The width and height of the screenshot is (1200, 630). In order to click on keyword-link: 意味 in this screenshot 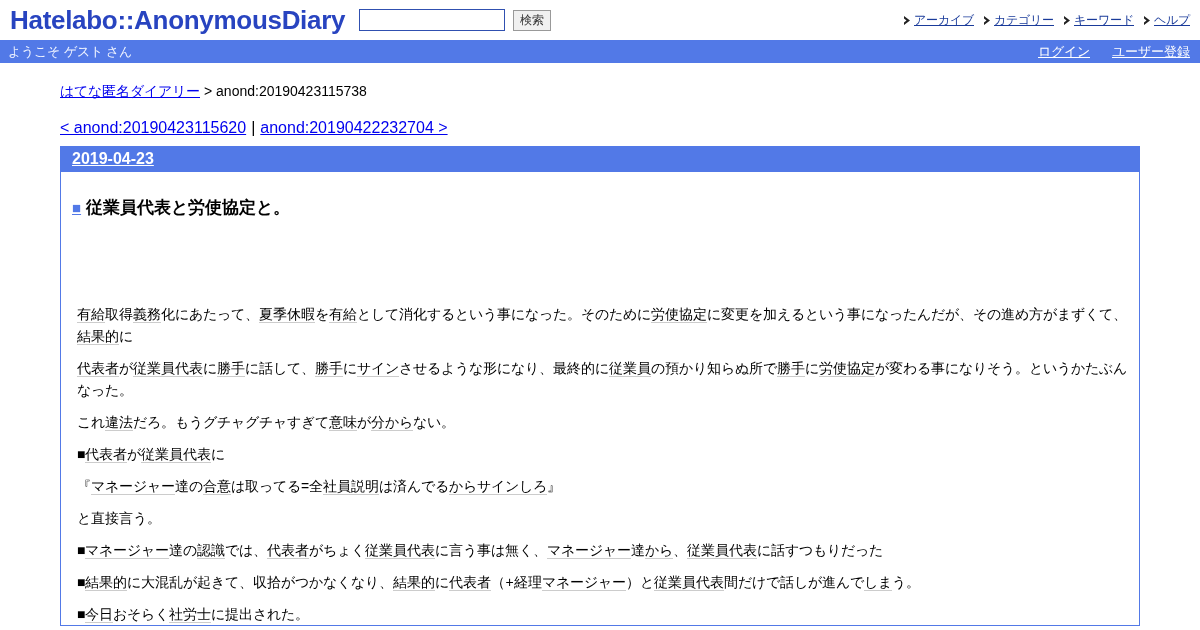, I will do `click(343, 422)`.